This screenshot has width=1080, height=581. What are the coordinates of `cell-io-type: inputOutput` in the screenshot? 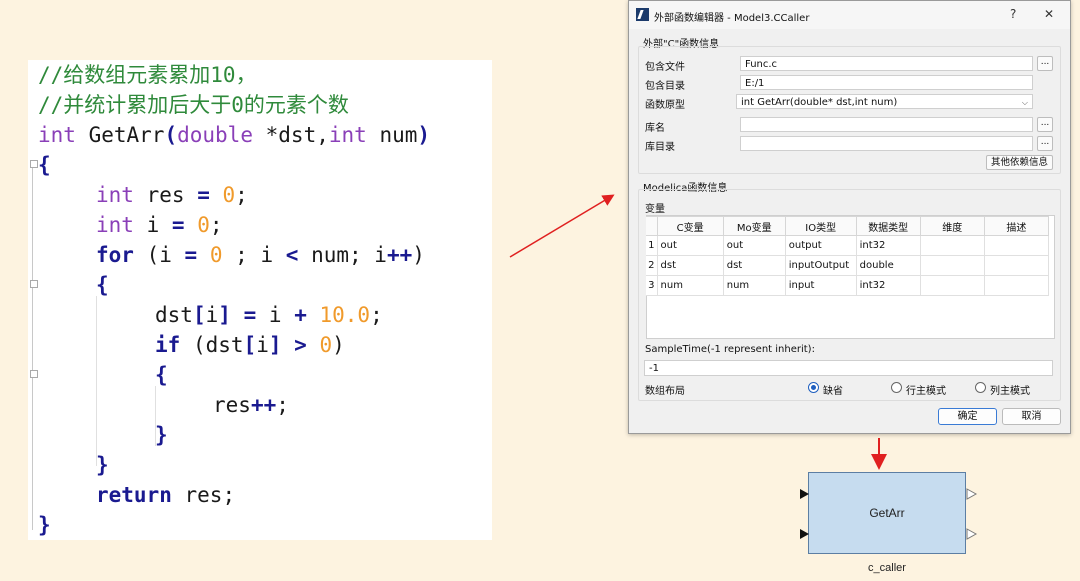 It's located at (820, 265).